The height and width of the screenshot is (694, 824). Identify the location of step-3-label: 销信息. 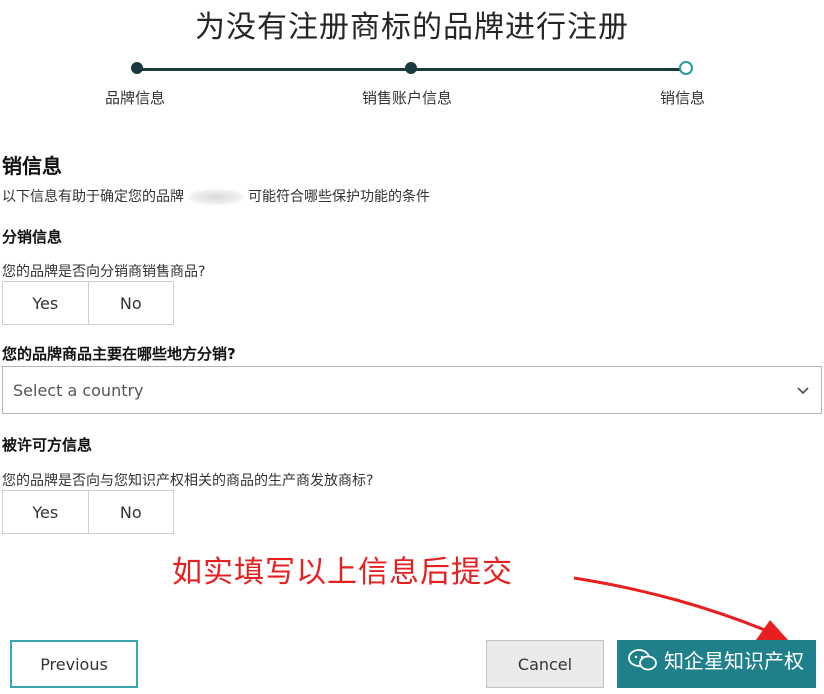
(683, 98).